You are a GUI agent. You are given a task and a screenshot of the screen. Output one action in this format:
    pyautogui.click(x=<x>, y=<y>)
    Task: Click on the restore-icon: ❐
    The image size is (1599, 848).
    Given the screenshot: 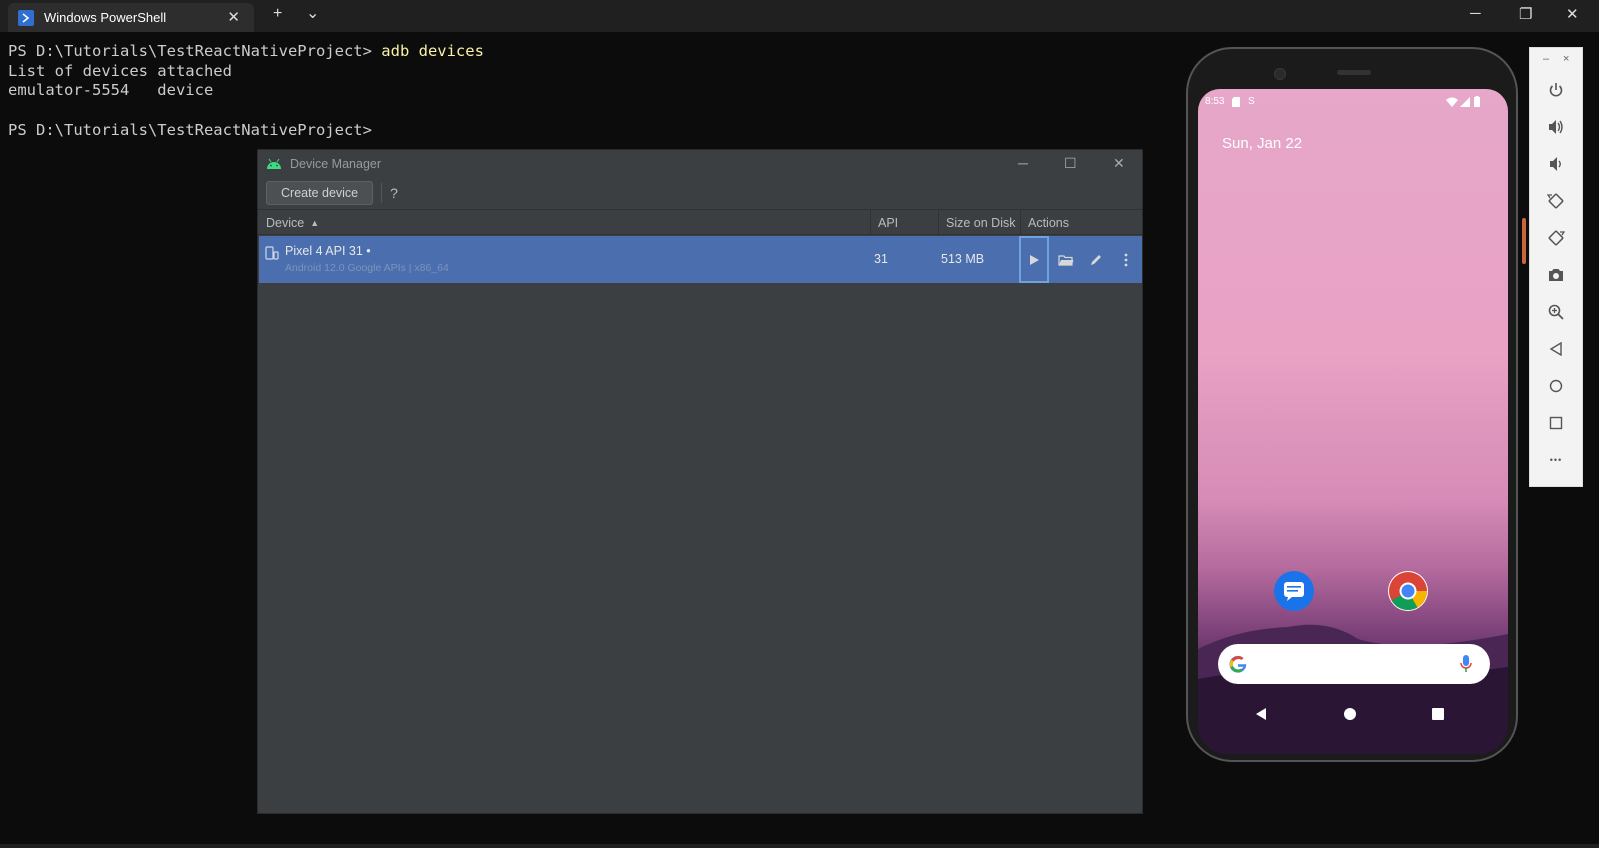 What is the action you would take?
    pyautogui.click(x=1525, y=14)
    